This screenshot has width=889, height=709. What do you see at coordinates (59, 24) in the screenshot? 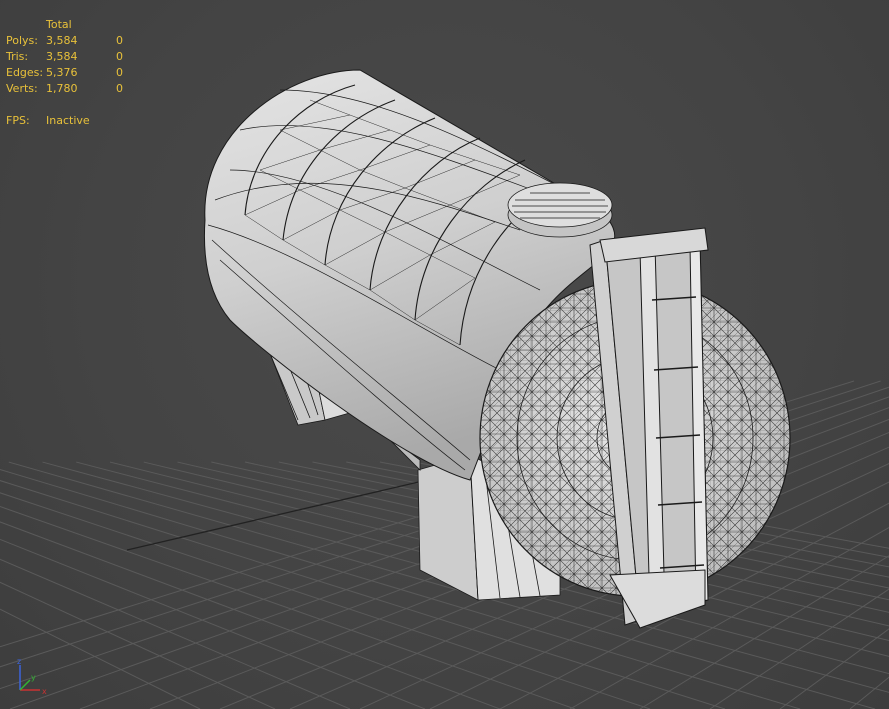
I see `stats-total-header: Total` at bounding box center [59, 24].